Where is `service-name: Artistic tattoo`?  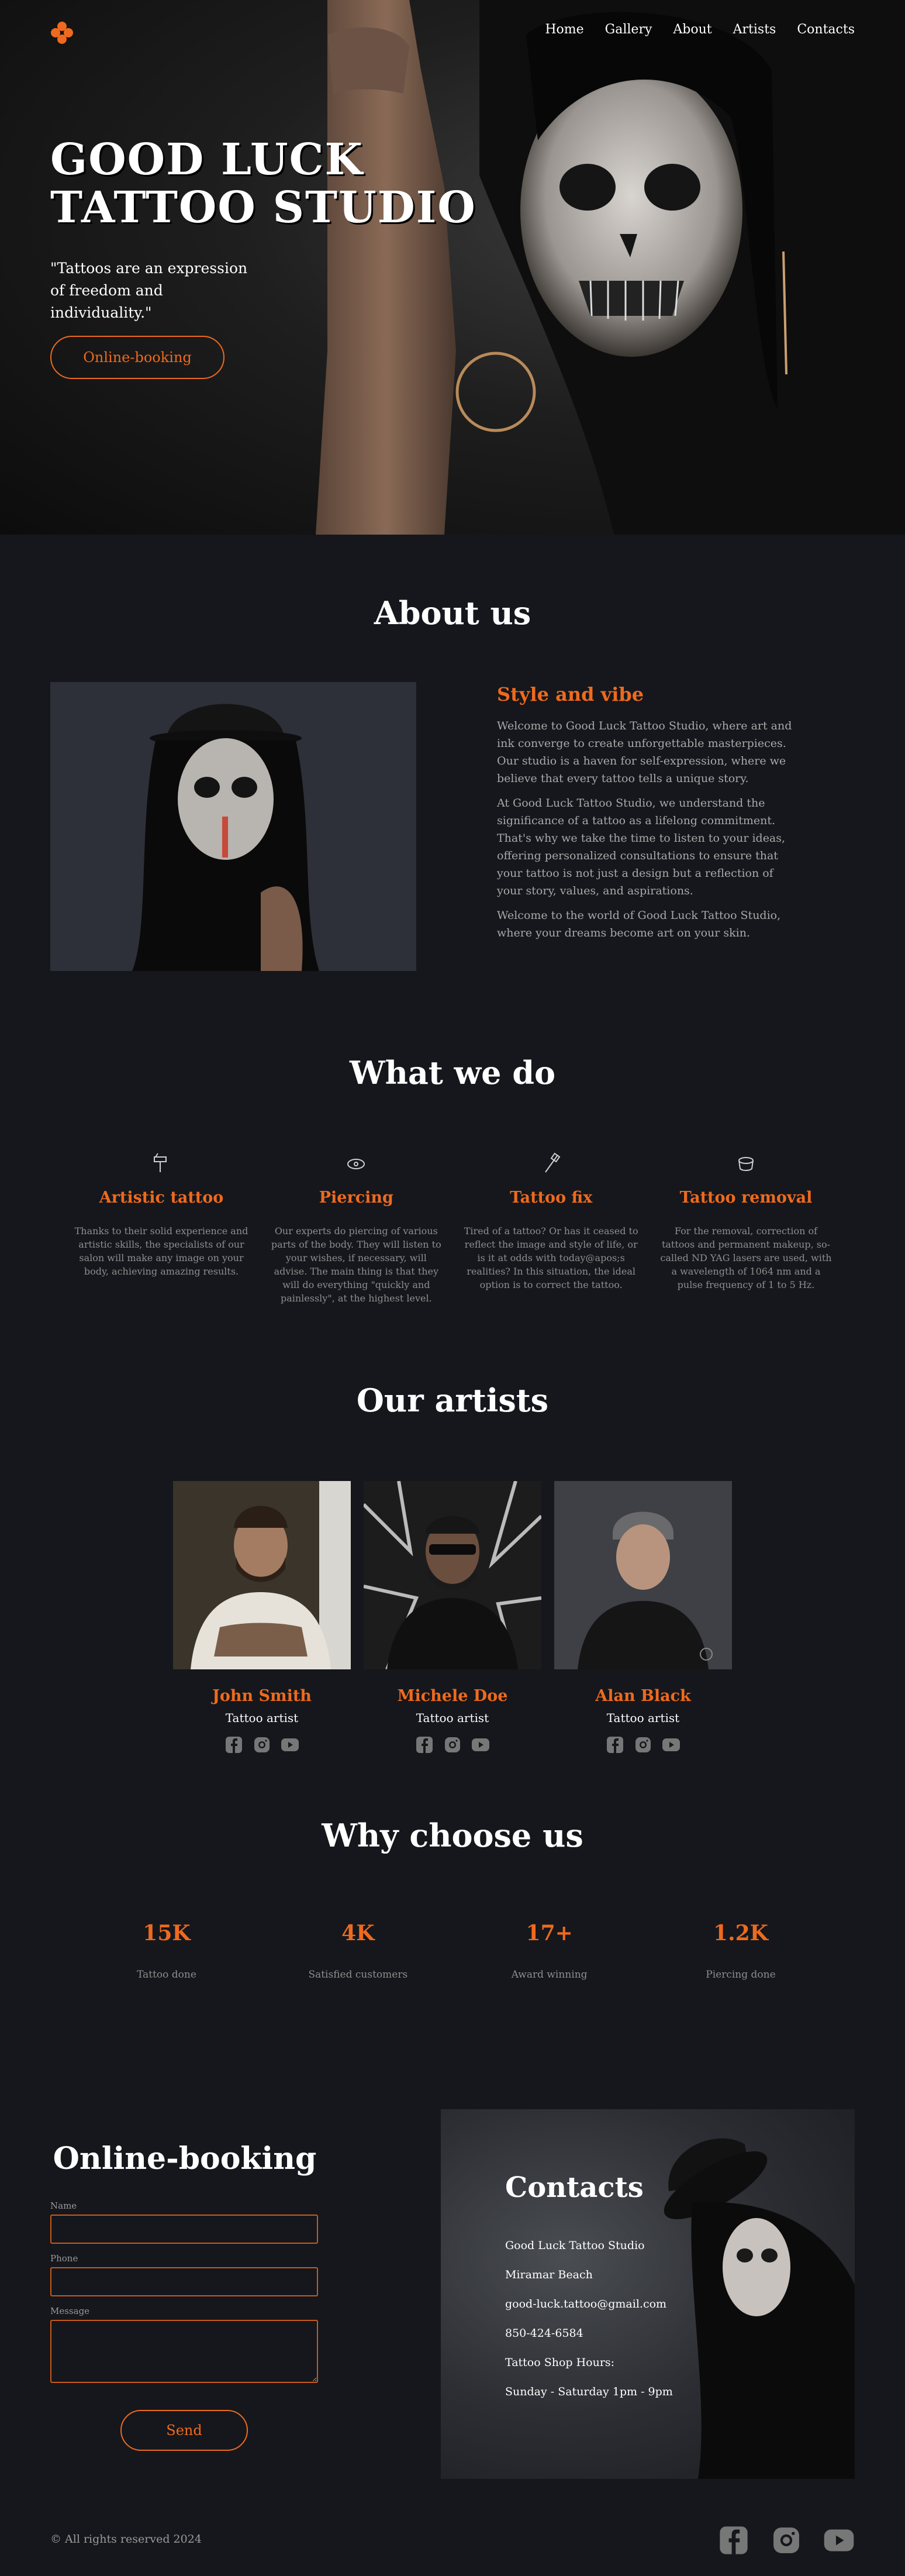
service-name: Artistic tattoo is located at coordinates (161, 1198).